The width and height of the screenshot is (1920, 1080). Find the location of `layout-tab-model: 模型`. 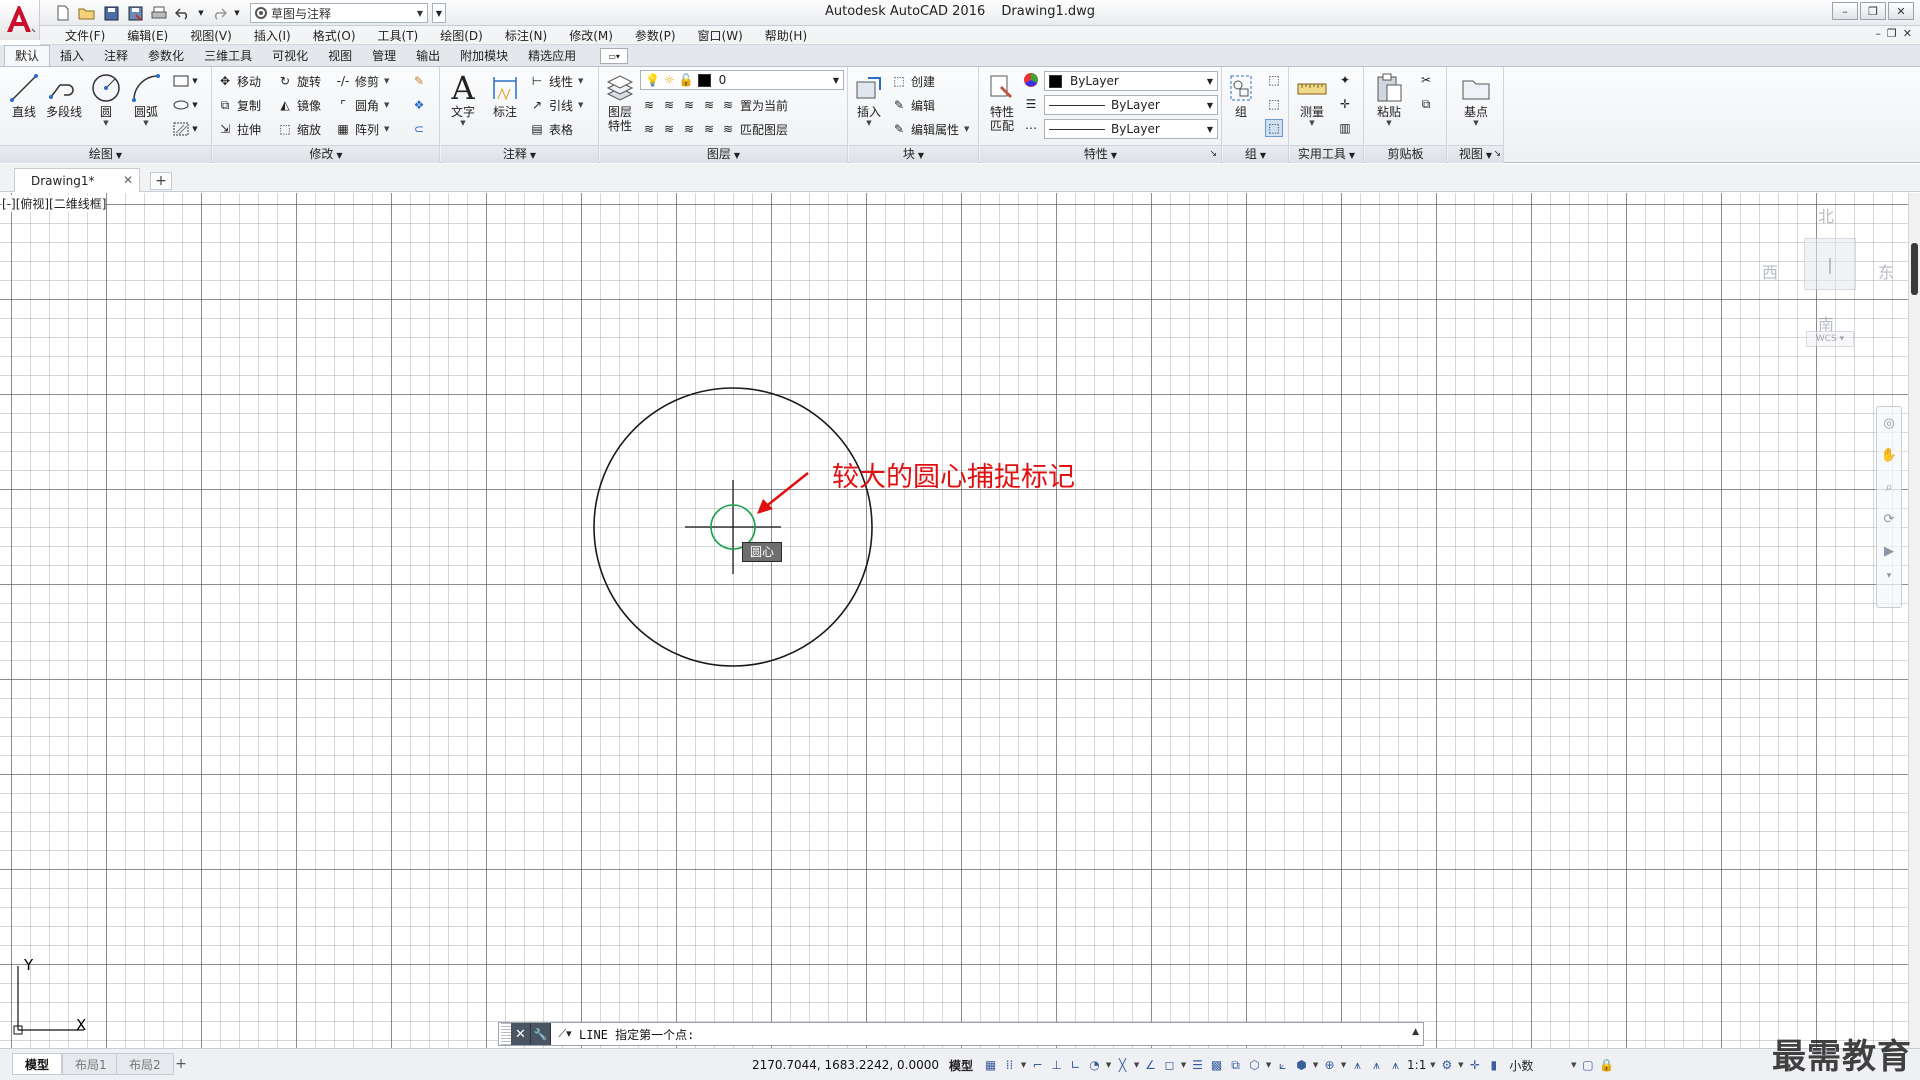

layout-tab-model: 模型 is located at coordinates (37, 1064).